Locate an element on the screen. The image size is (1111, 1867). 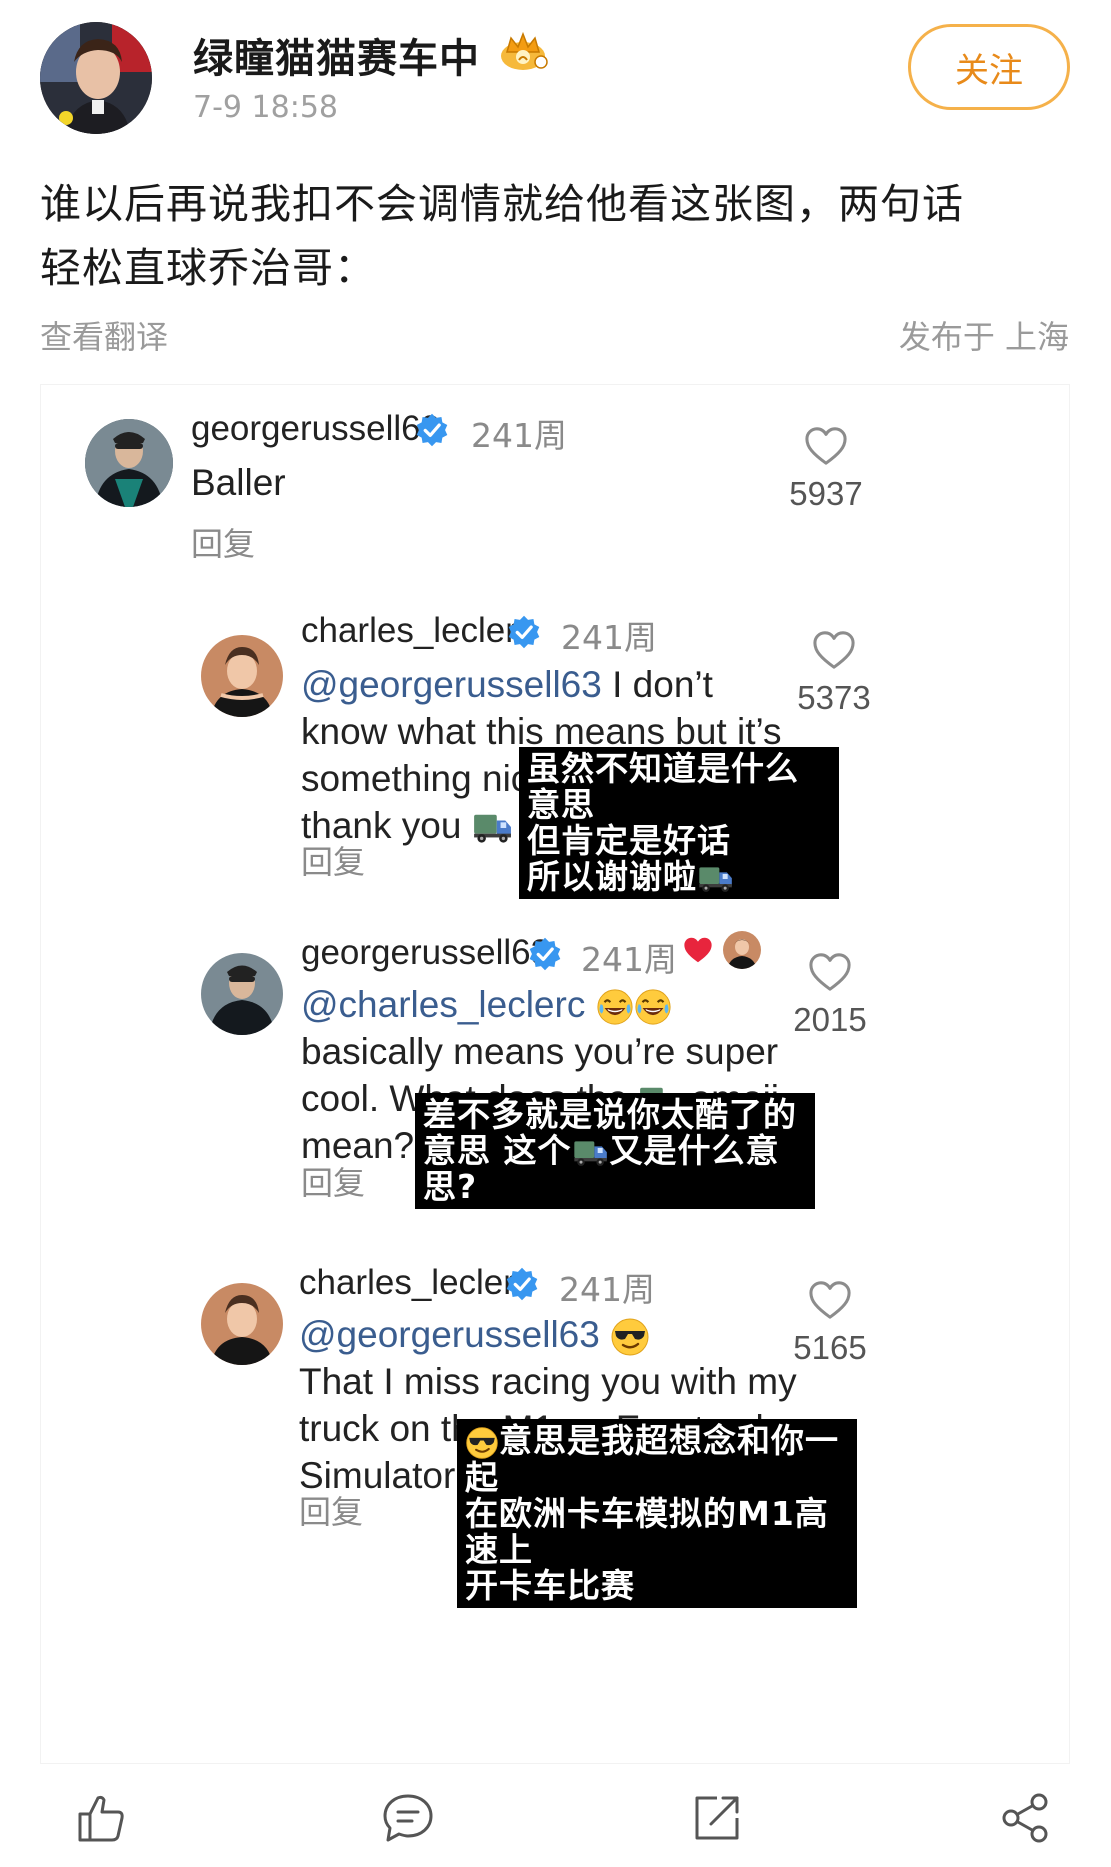
subtitle-line: 所以谢谢啦 is located at coordinates (612, 876).